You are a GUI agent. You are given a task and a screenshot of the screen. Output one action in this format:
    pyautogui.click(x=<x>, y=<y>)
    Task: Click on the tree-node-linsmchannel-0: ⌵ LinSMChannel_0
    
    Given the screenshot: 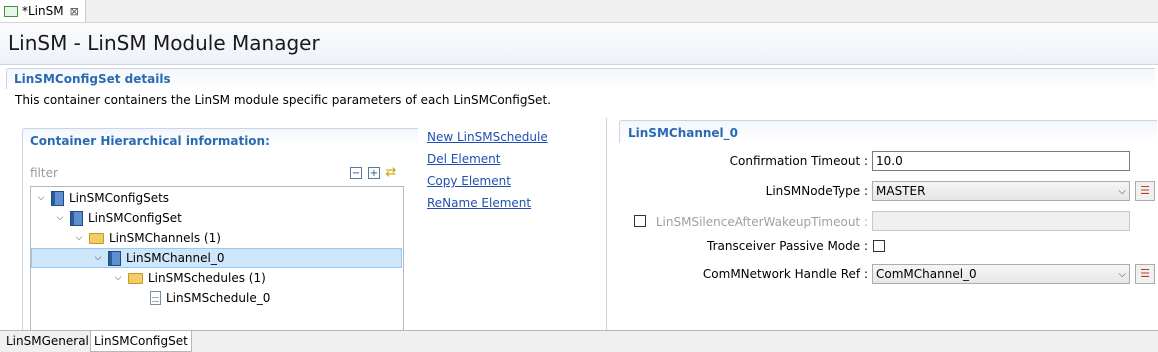 What is the action you would take?
    pyautogui.click(x=158, y=258)
    